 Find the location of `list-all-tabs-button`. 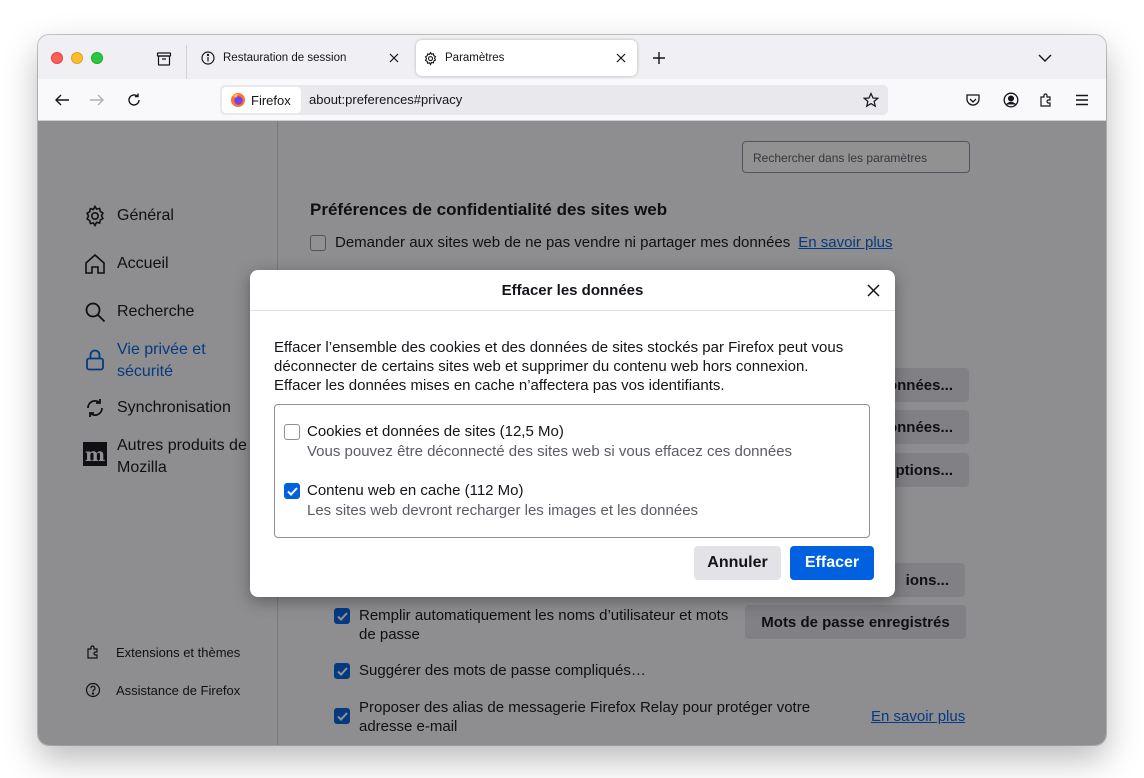

list-all-tabs-button is located at coordinates (1045, 58).